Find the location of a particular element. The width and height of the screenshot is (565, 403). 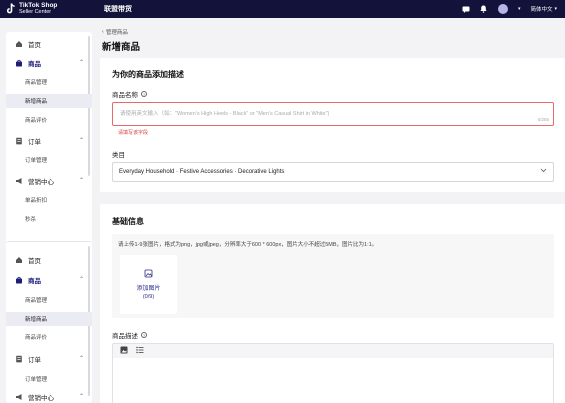

description-label-text: 商品描述 is located at coordinates (125, 336).